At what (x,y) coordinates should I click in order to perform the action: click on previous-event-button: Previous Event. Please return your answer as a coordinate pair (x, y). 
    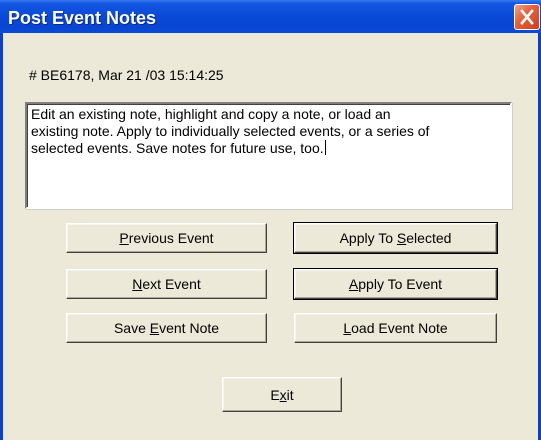
    Looking at the image, I should click on (166, 238).